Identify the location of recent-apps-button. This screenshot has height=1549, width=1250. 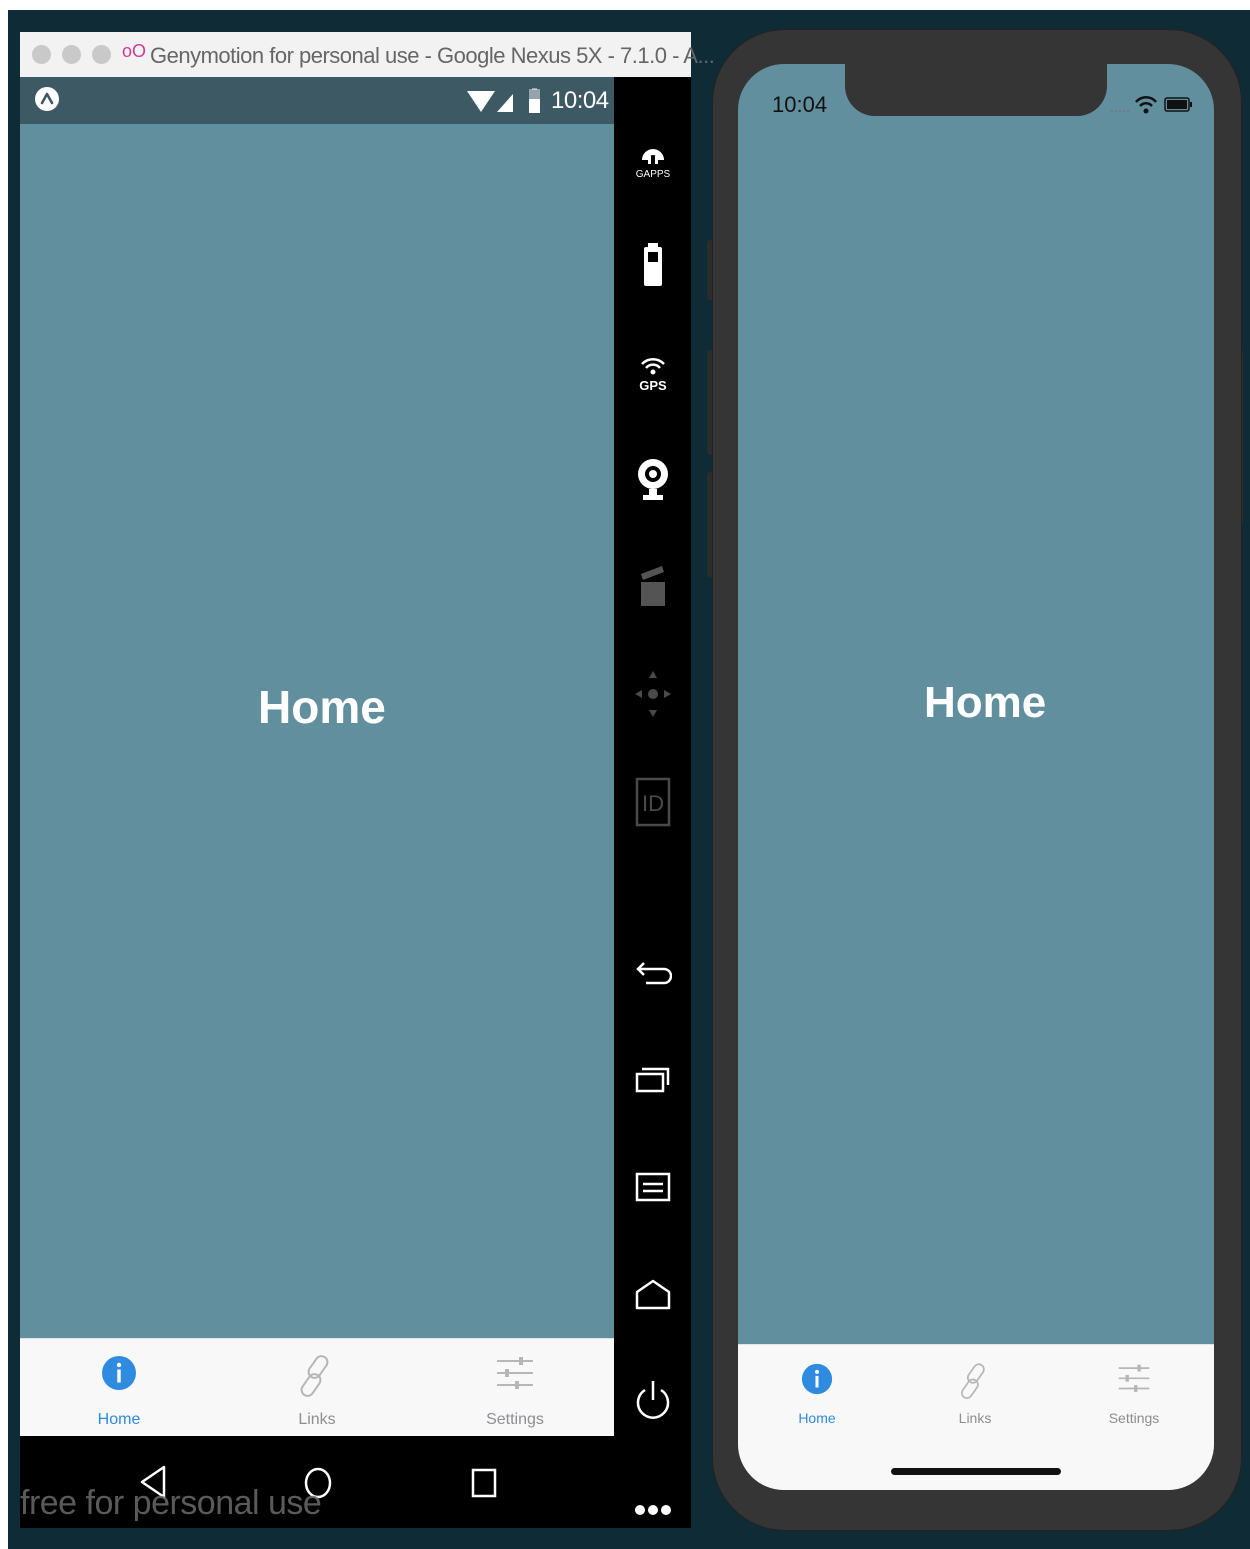
(652, 1080).